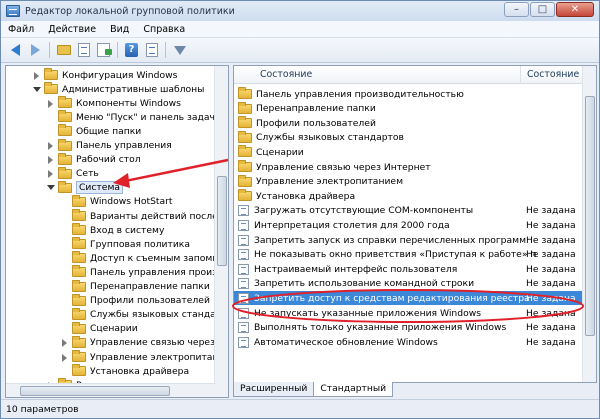  What do you see at coordinates (222, 221) in the screenshot?
I see `tree-vscroll-thumb` at bounding box center [222, 221].